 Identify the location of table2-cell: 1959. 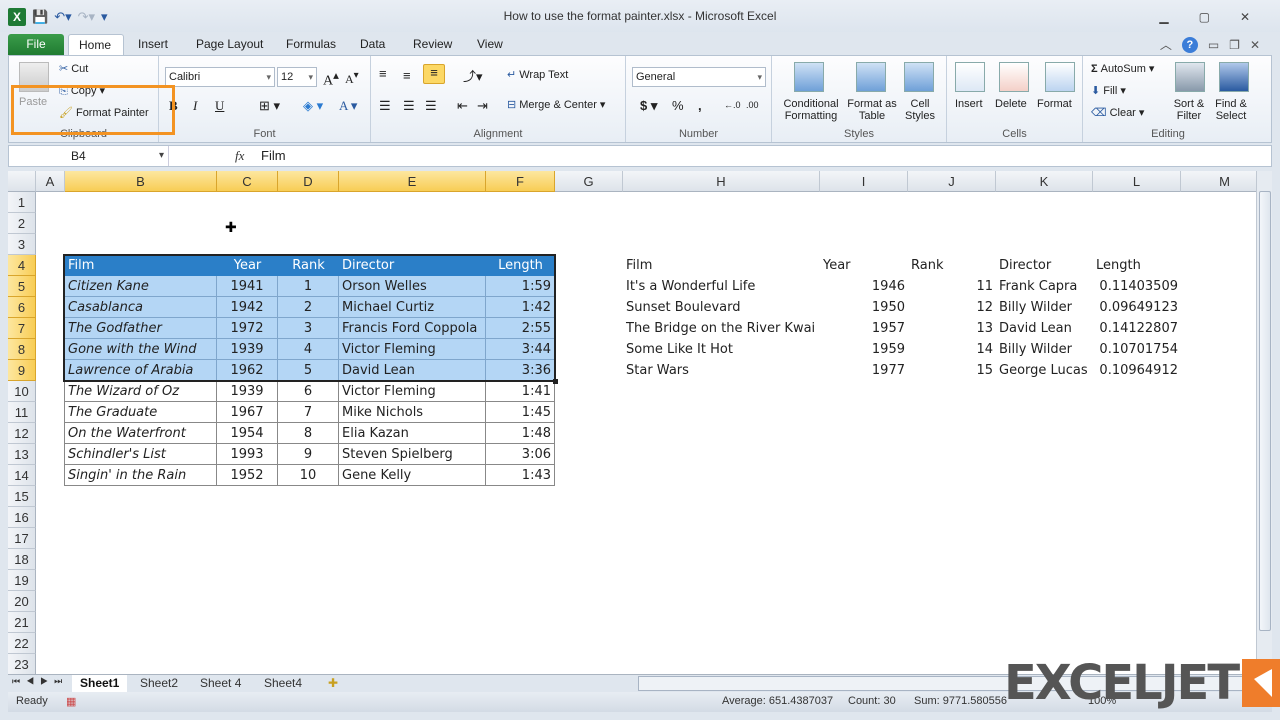
(864, 349).